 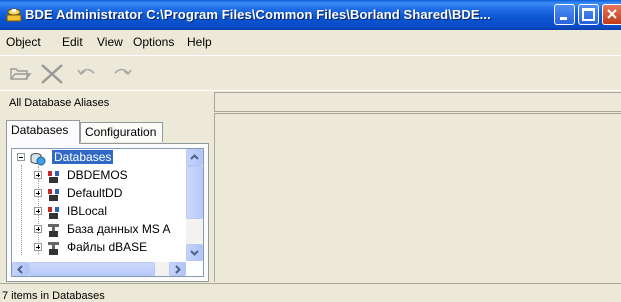 What do you see at coordinates (43, 132) in the screenshot?
I see `tab-databases: Databases` at bounding box center [43, 132].